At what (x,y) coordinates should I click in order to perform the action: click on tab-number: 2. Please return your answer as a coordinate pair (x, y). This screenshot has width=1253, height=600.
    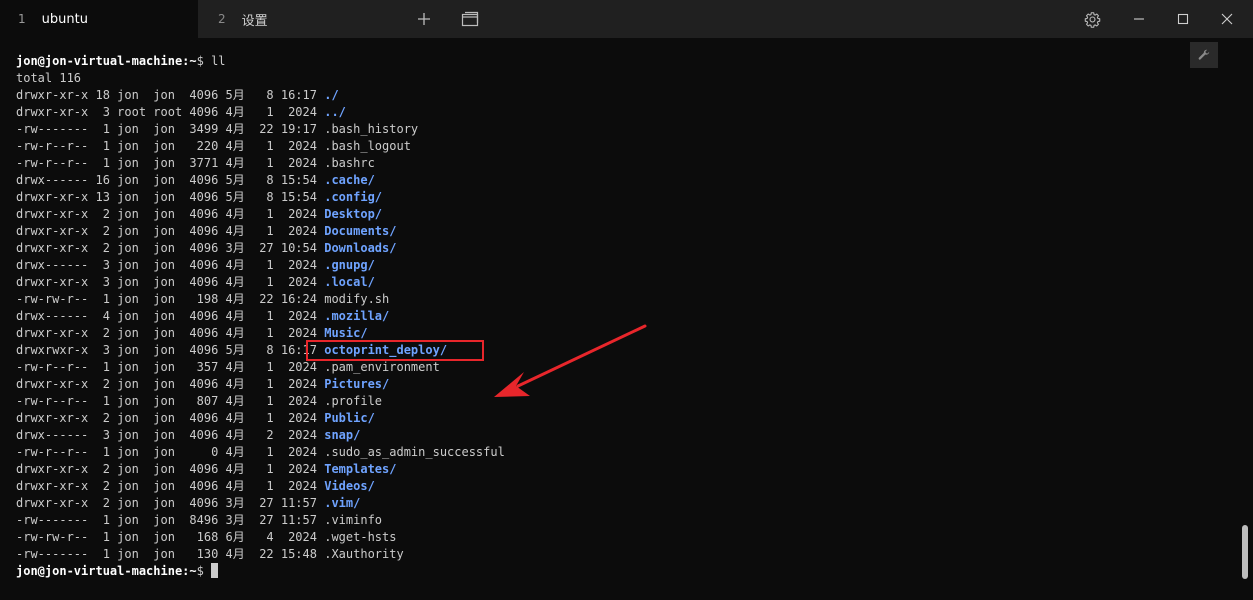
    Looking at the image, I should click on (222, 19).